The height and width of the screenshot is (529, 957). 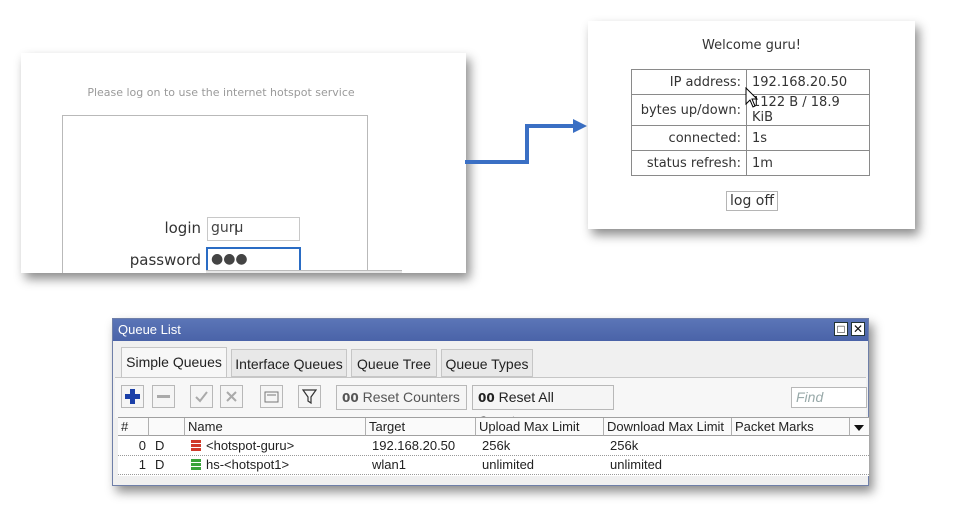 I want to click on reset-counters-button: 00 Reset Counters, so click(x=401, y=397).